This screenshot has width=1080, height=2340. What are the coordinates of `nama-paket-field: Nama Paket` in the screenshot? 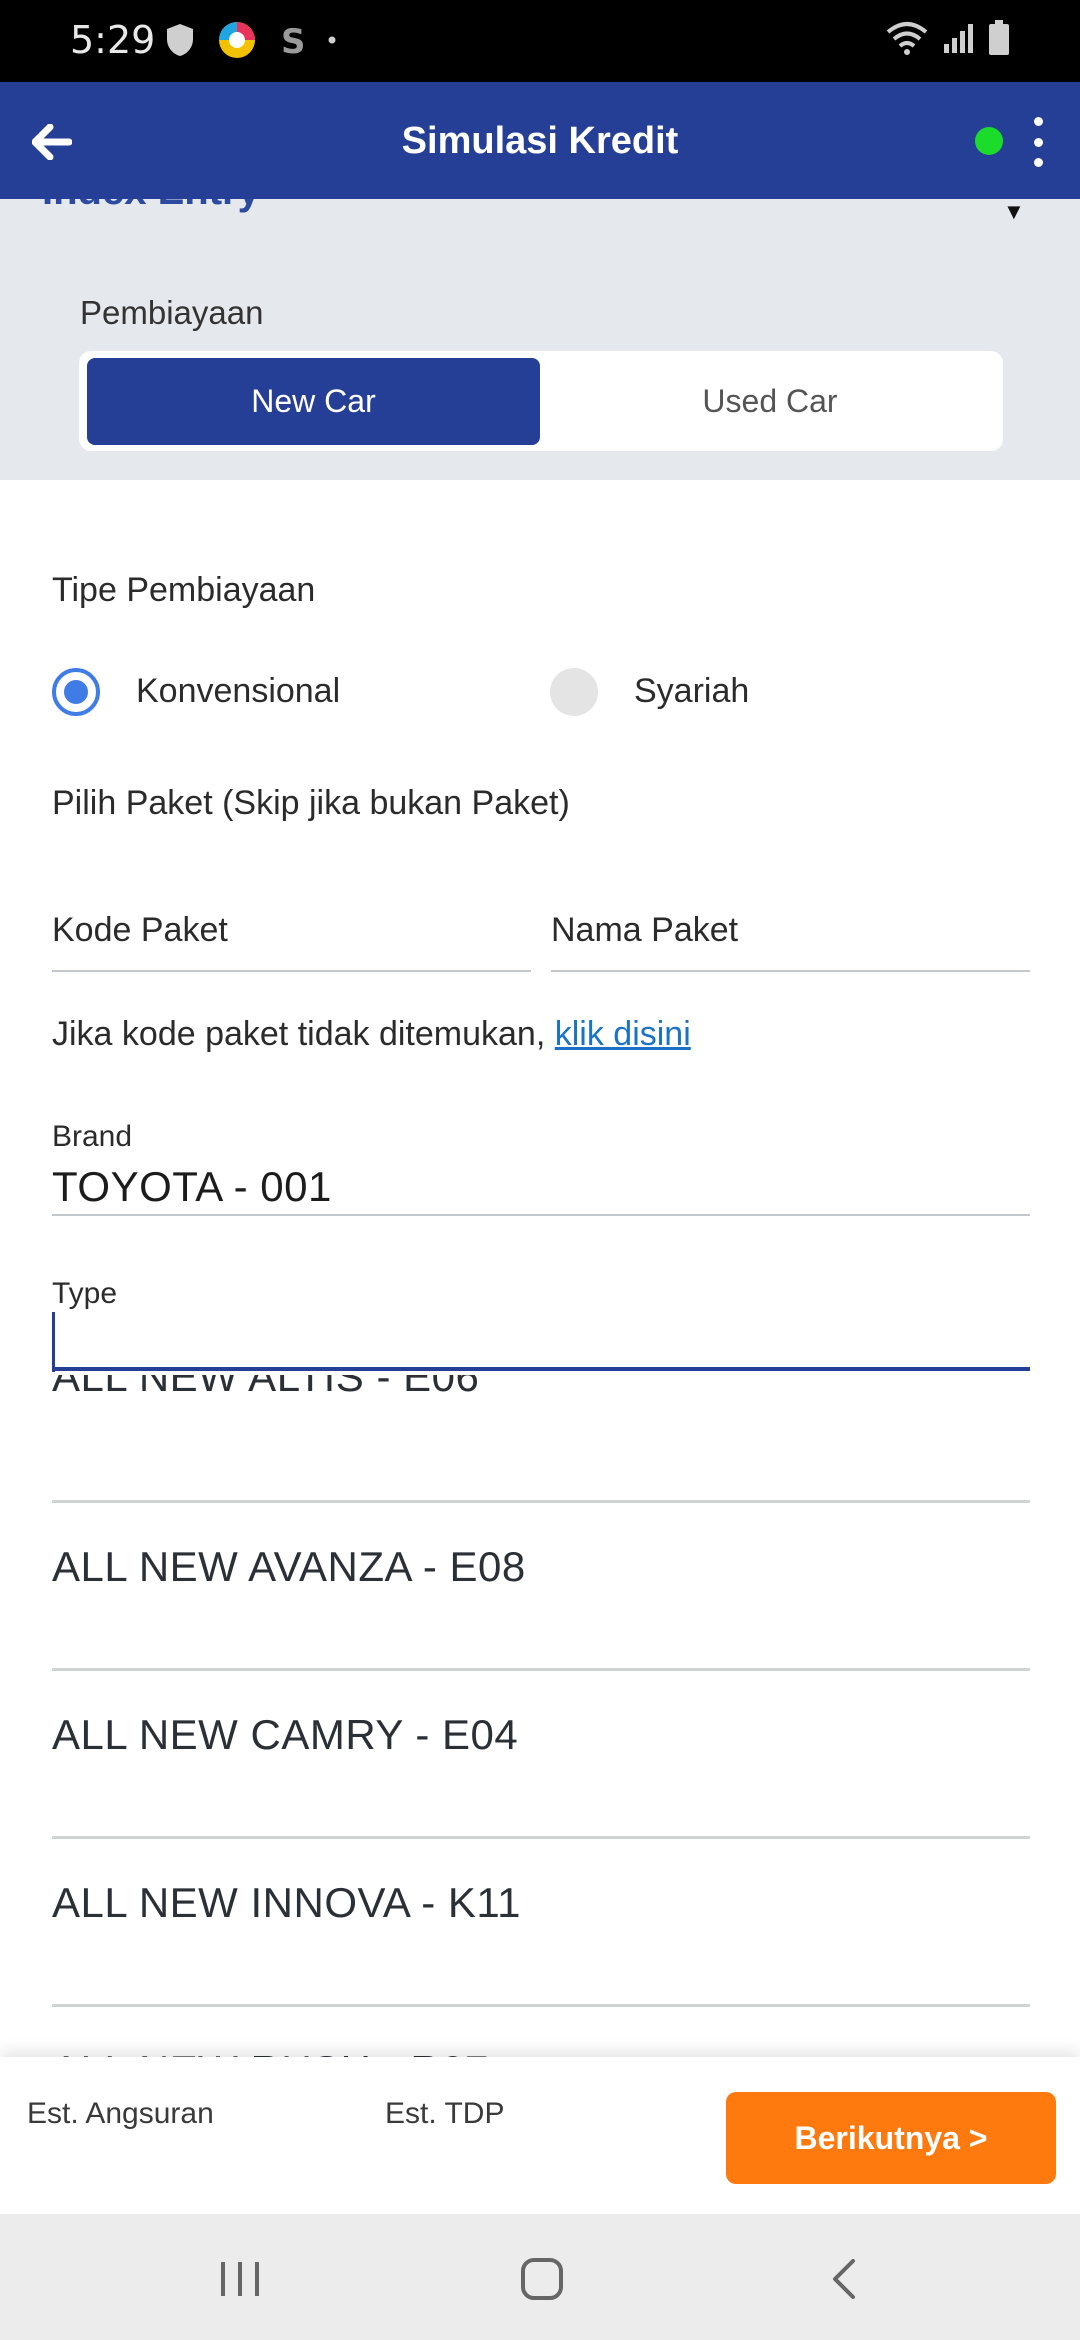 It's located at (644, 930).